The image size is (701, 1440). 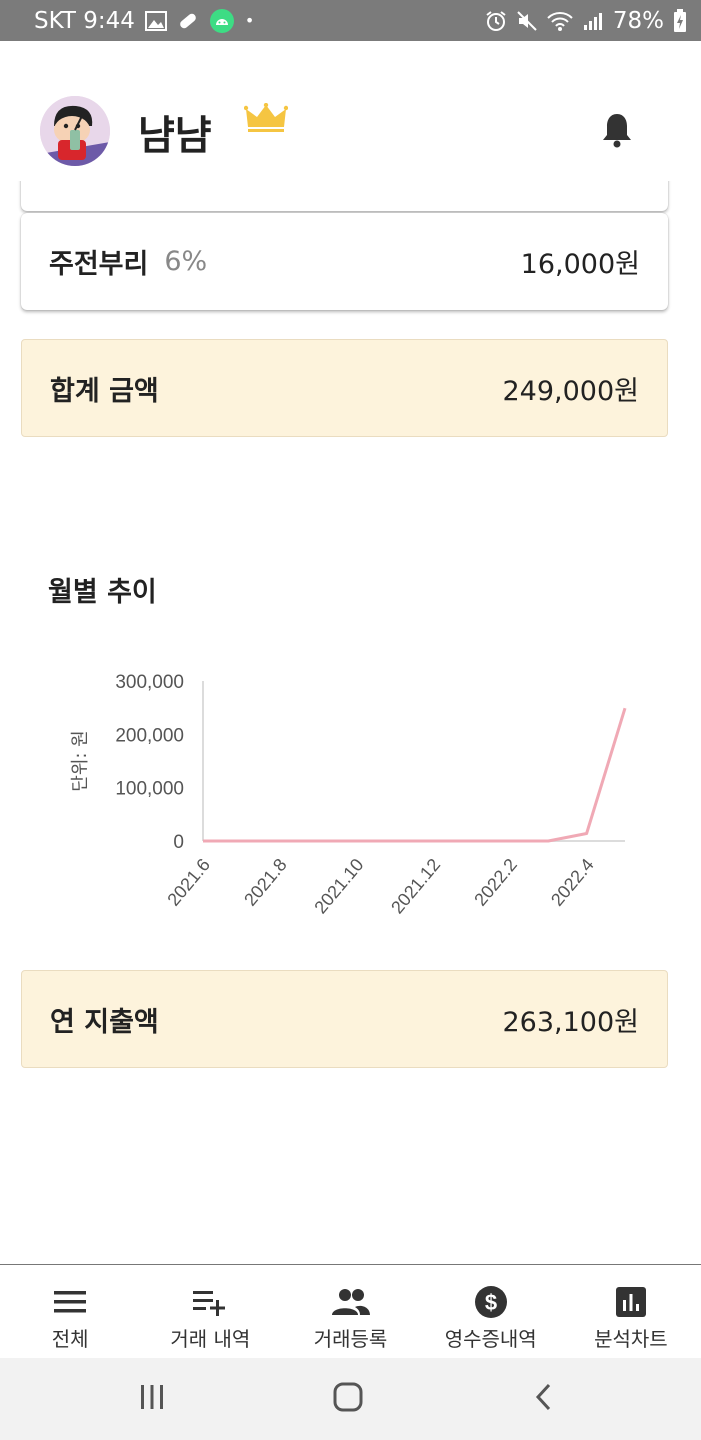 What do you see at coordinates (102, 592) in the screenshot?
I see `monthly-trend-title: 월별 추이` at bounding box center [102, 592].